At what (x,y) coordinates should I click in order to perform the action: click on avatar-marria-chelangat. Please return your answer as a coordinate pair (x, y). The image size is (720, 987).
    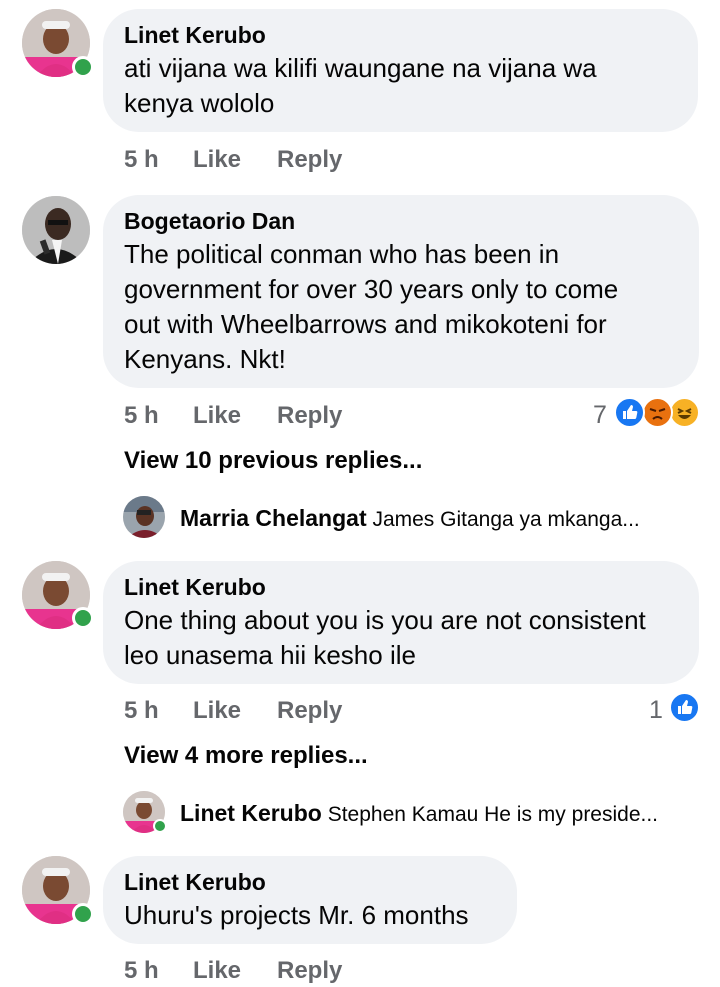
    Looking at the image, I should click on (144, 517).